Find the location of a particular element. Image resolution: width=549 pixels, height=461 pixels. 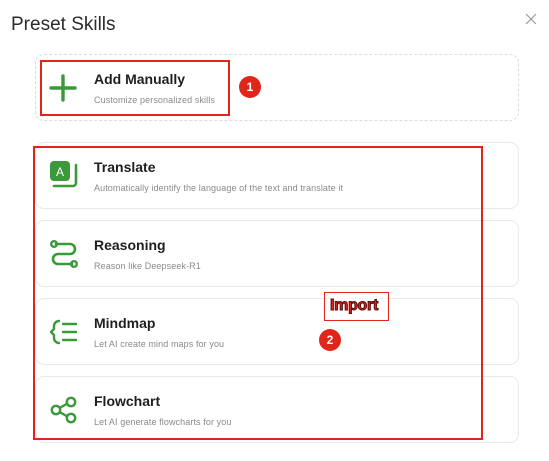

step-marker-1: 1 is located at coordinates (250, 87).